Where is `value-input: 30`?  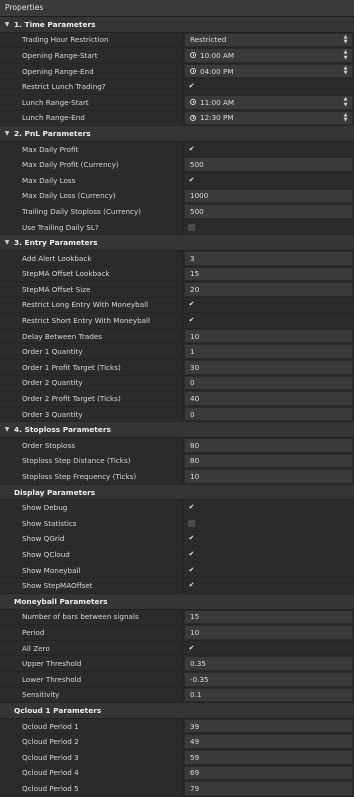 value-input: 30 is located at coordinates (268, 367).